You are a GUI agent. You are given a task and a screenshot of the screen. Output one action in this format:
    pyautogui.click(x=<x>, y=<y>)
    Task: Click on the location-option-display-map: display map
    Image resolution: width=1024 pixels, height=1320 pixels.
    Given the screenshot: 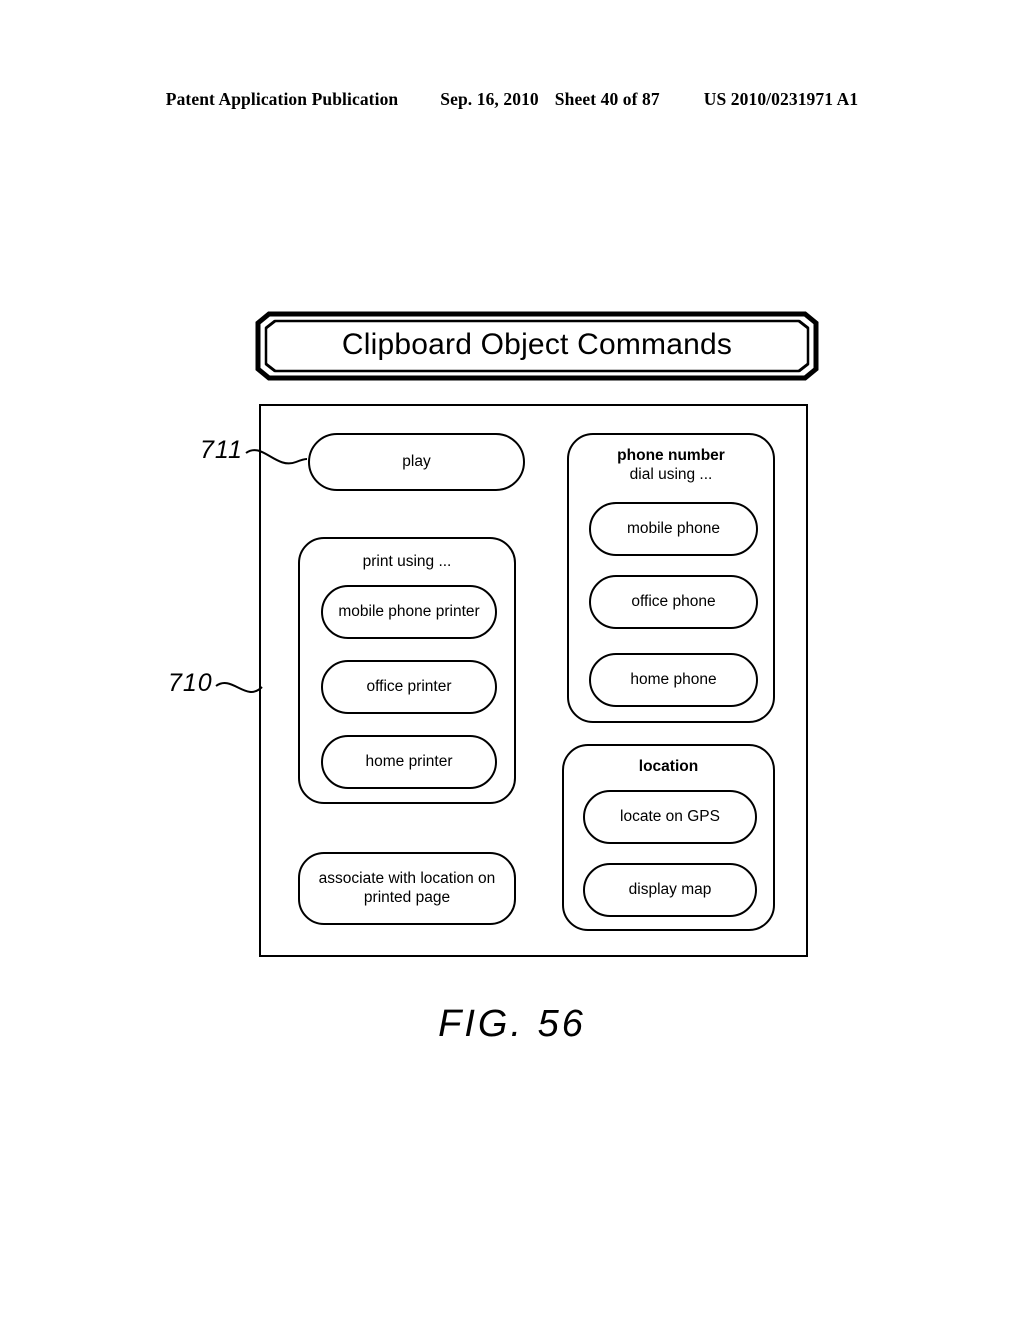 What is the action you would take?
    pyautogui.click(x=670, y=890)
    